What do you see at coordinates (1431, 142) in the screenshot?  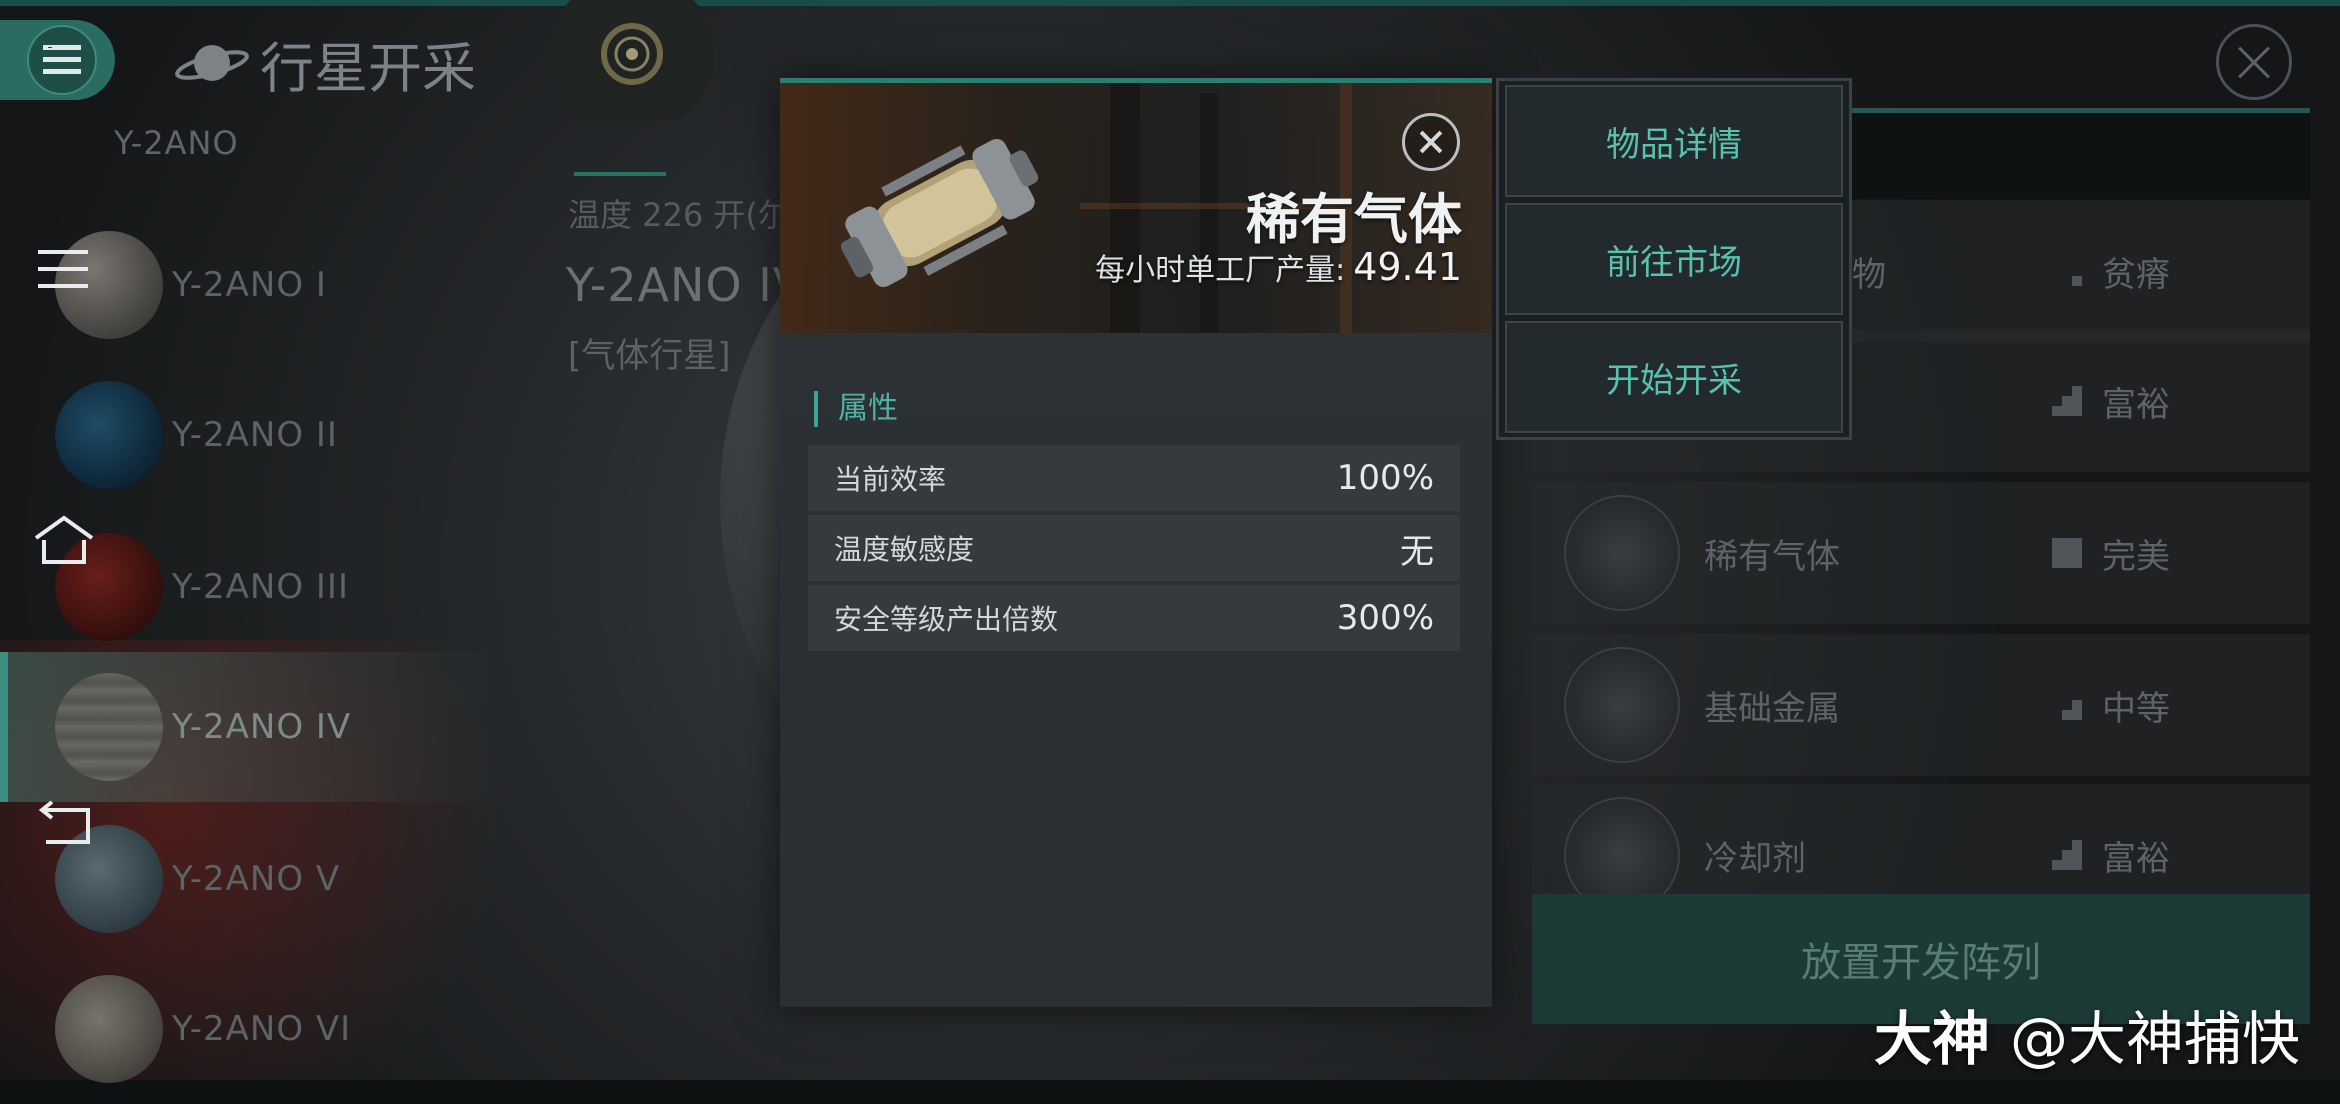 I see `close-icon` at bounding box center [1431, 142].